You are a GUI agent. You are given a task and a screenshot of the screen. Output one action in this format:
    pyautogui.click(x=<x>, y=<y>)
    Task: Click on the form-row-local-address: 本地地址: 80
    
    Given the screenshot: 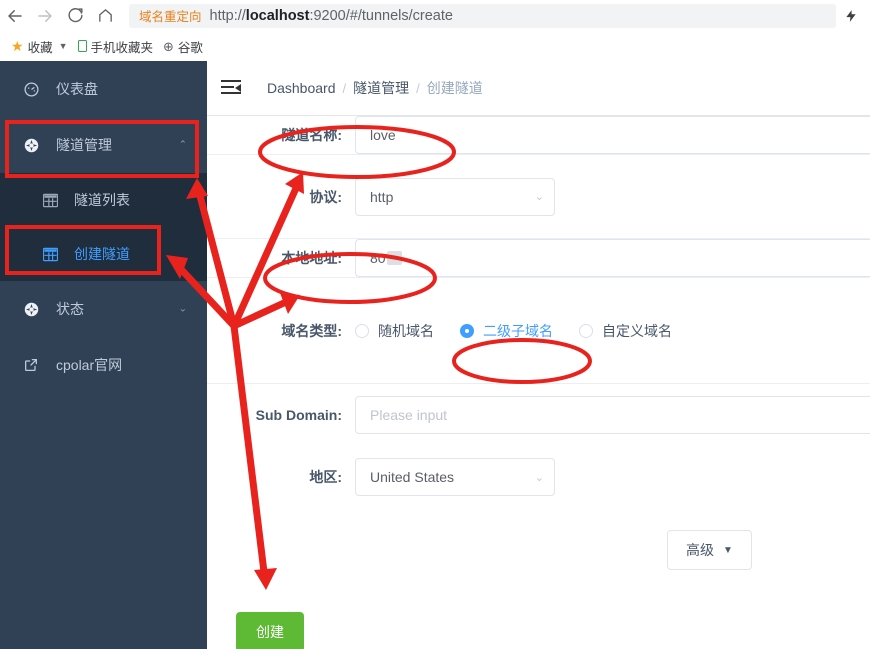 What is the action you would take?
    pyautogui.click(x=538, y=258)
    